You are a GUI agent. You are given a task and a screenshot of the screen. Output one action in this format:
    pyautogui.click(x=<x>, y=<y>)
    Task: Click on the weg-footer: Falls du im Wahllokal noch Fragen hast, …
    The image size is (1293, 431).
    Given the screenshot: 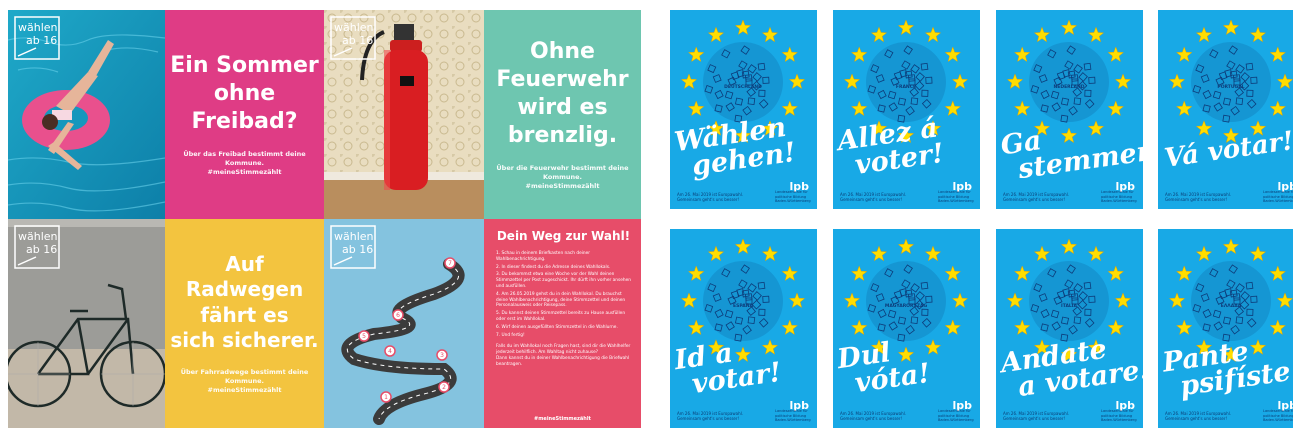 What is the action you would take?
    pyautogui.click(x=563, y=355)
    